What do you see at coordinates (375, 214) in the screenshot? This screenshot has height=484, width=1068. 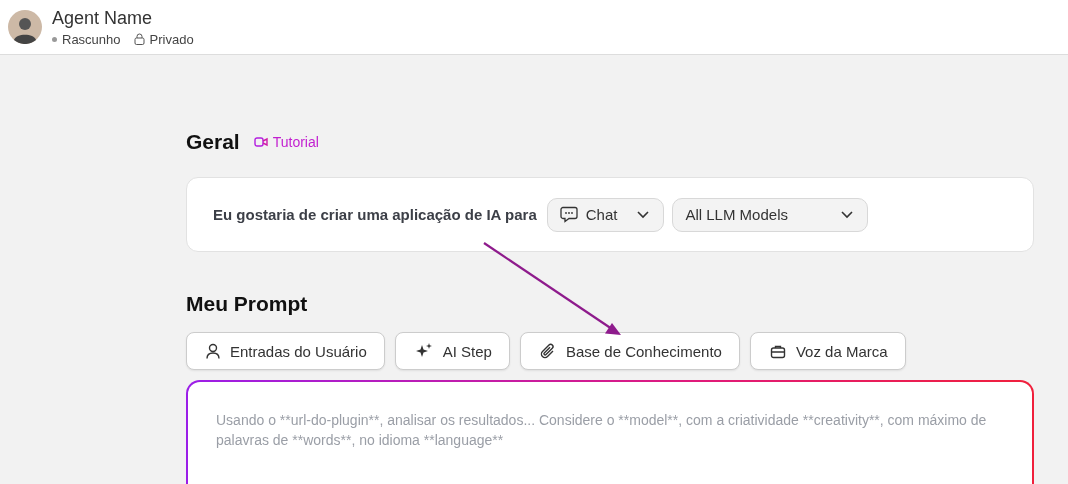 I see `intro-sentence: Eu gostaria de criar uma aplicação de IA para` at bounding box center [375, 214].